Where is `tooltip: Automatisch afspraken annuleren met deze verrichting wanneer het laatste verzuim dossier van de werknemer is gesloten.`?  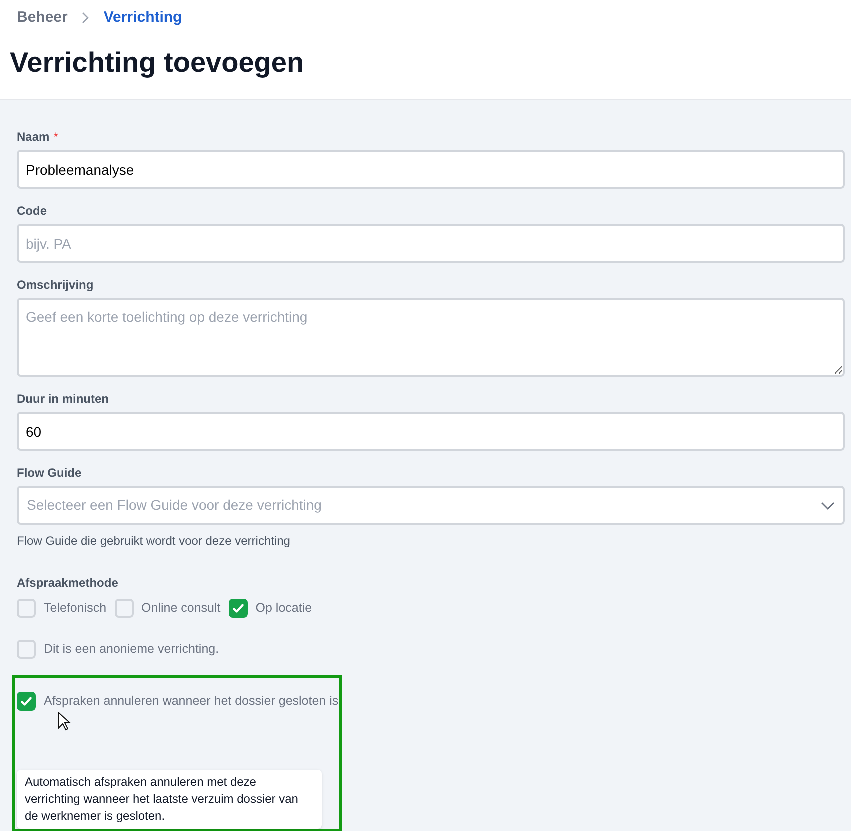 tooltip: Automatisch afspraken annuleren met deze verrichting wanneer het laatste verzuim dossier van de werknemer is gesloten. is located at coordinates (169, 799).